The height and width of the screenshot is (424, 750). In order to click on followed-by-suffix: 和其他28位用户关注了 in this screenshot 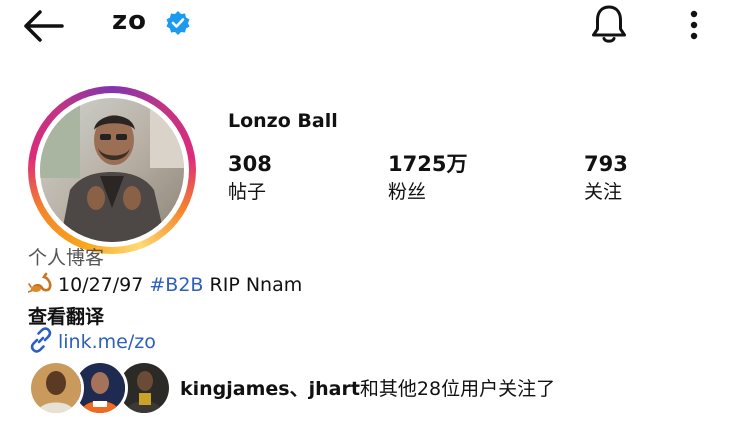, I will do `click(457, 389)`.